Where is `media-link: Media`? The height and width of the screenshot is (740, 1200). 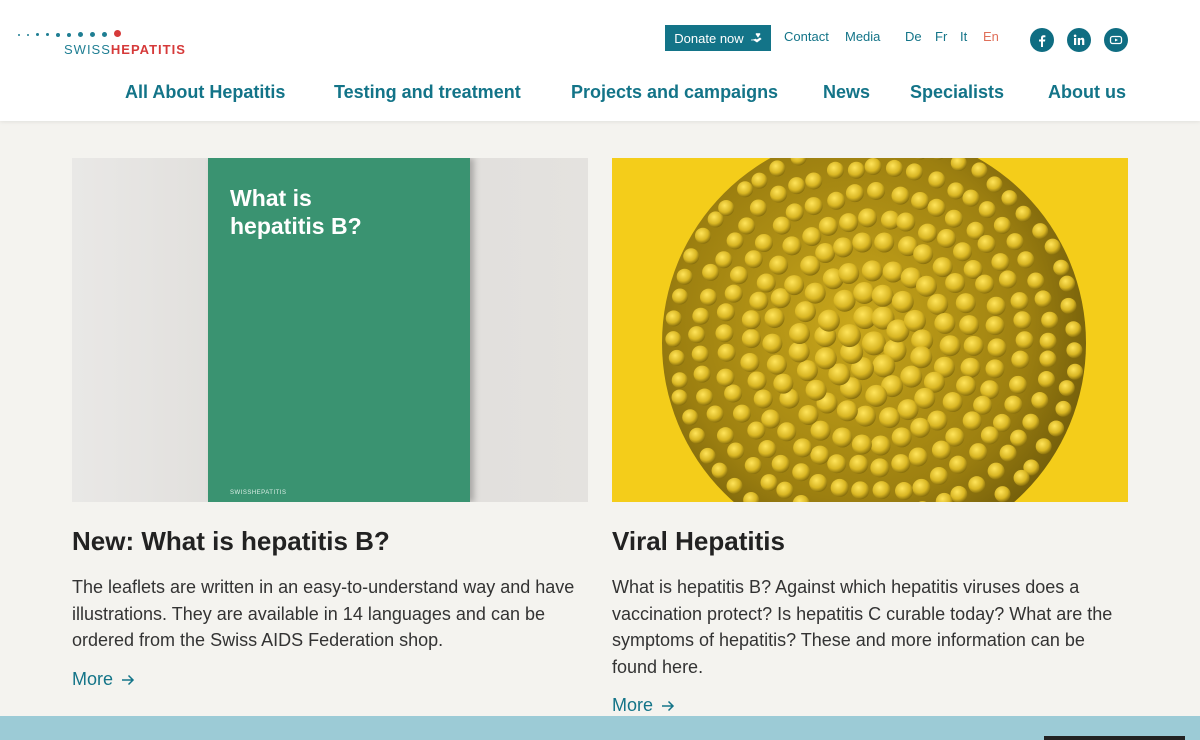
media-link: Media is located at coordinates (862, 36).